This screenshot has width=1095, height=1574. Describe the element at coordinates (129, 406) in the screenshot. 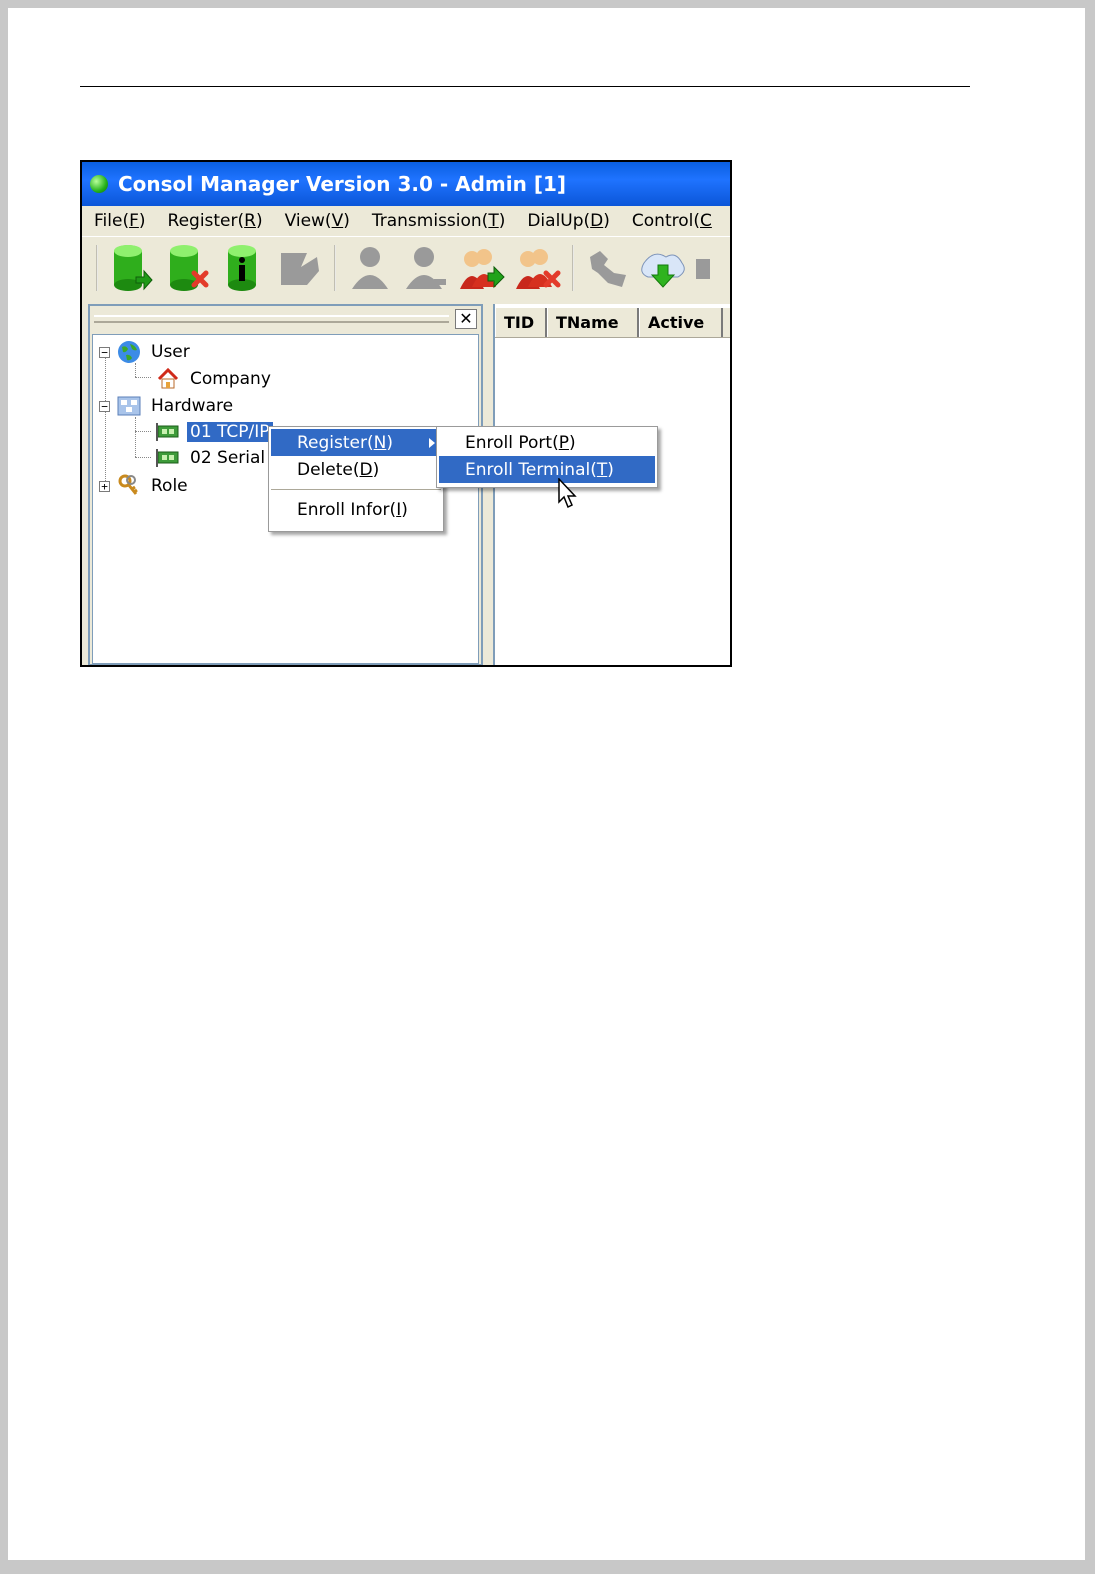

I see `network-icon` at that location.